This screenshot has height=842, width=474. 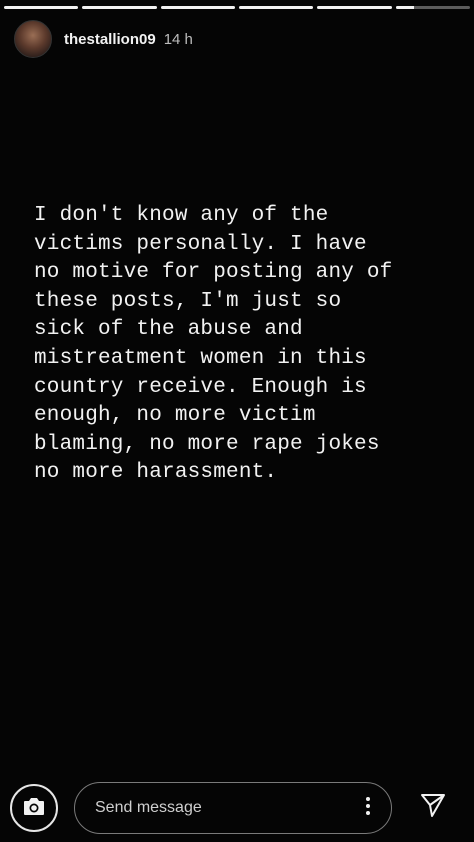 What do you see at coordinates (110, 39) in the screenshot?
I see `username: thestallion09` at bounding box center [110, 39].